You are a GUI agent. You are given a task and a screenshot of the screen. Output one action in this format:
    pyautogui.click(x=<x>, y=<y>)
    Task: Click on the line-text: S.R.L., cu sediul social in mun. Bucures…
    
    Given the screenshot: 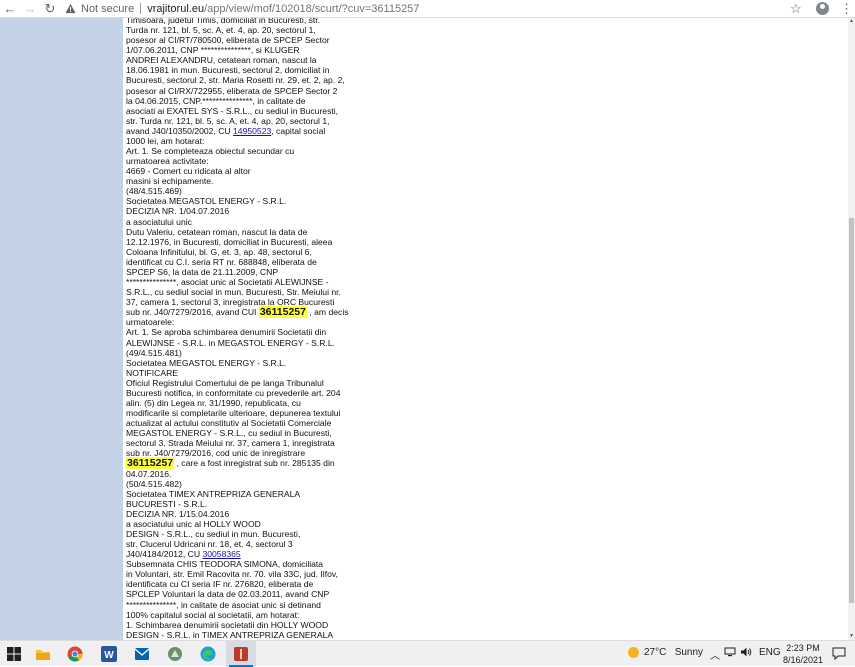 What is the action you would take?
    pyautogui.click(x=233, y=292)
    